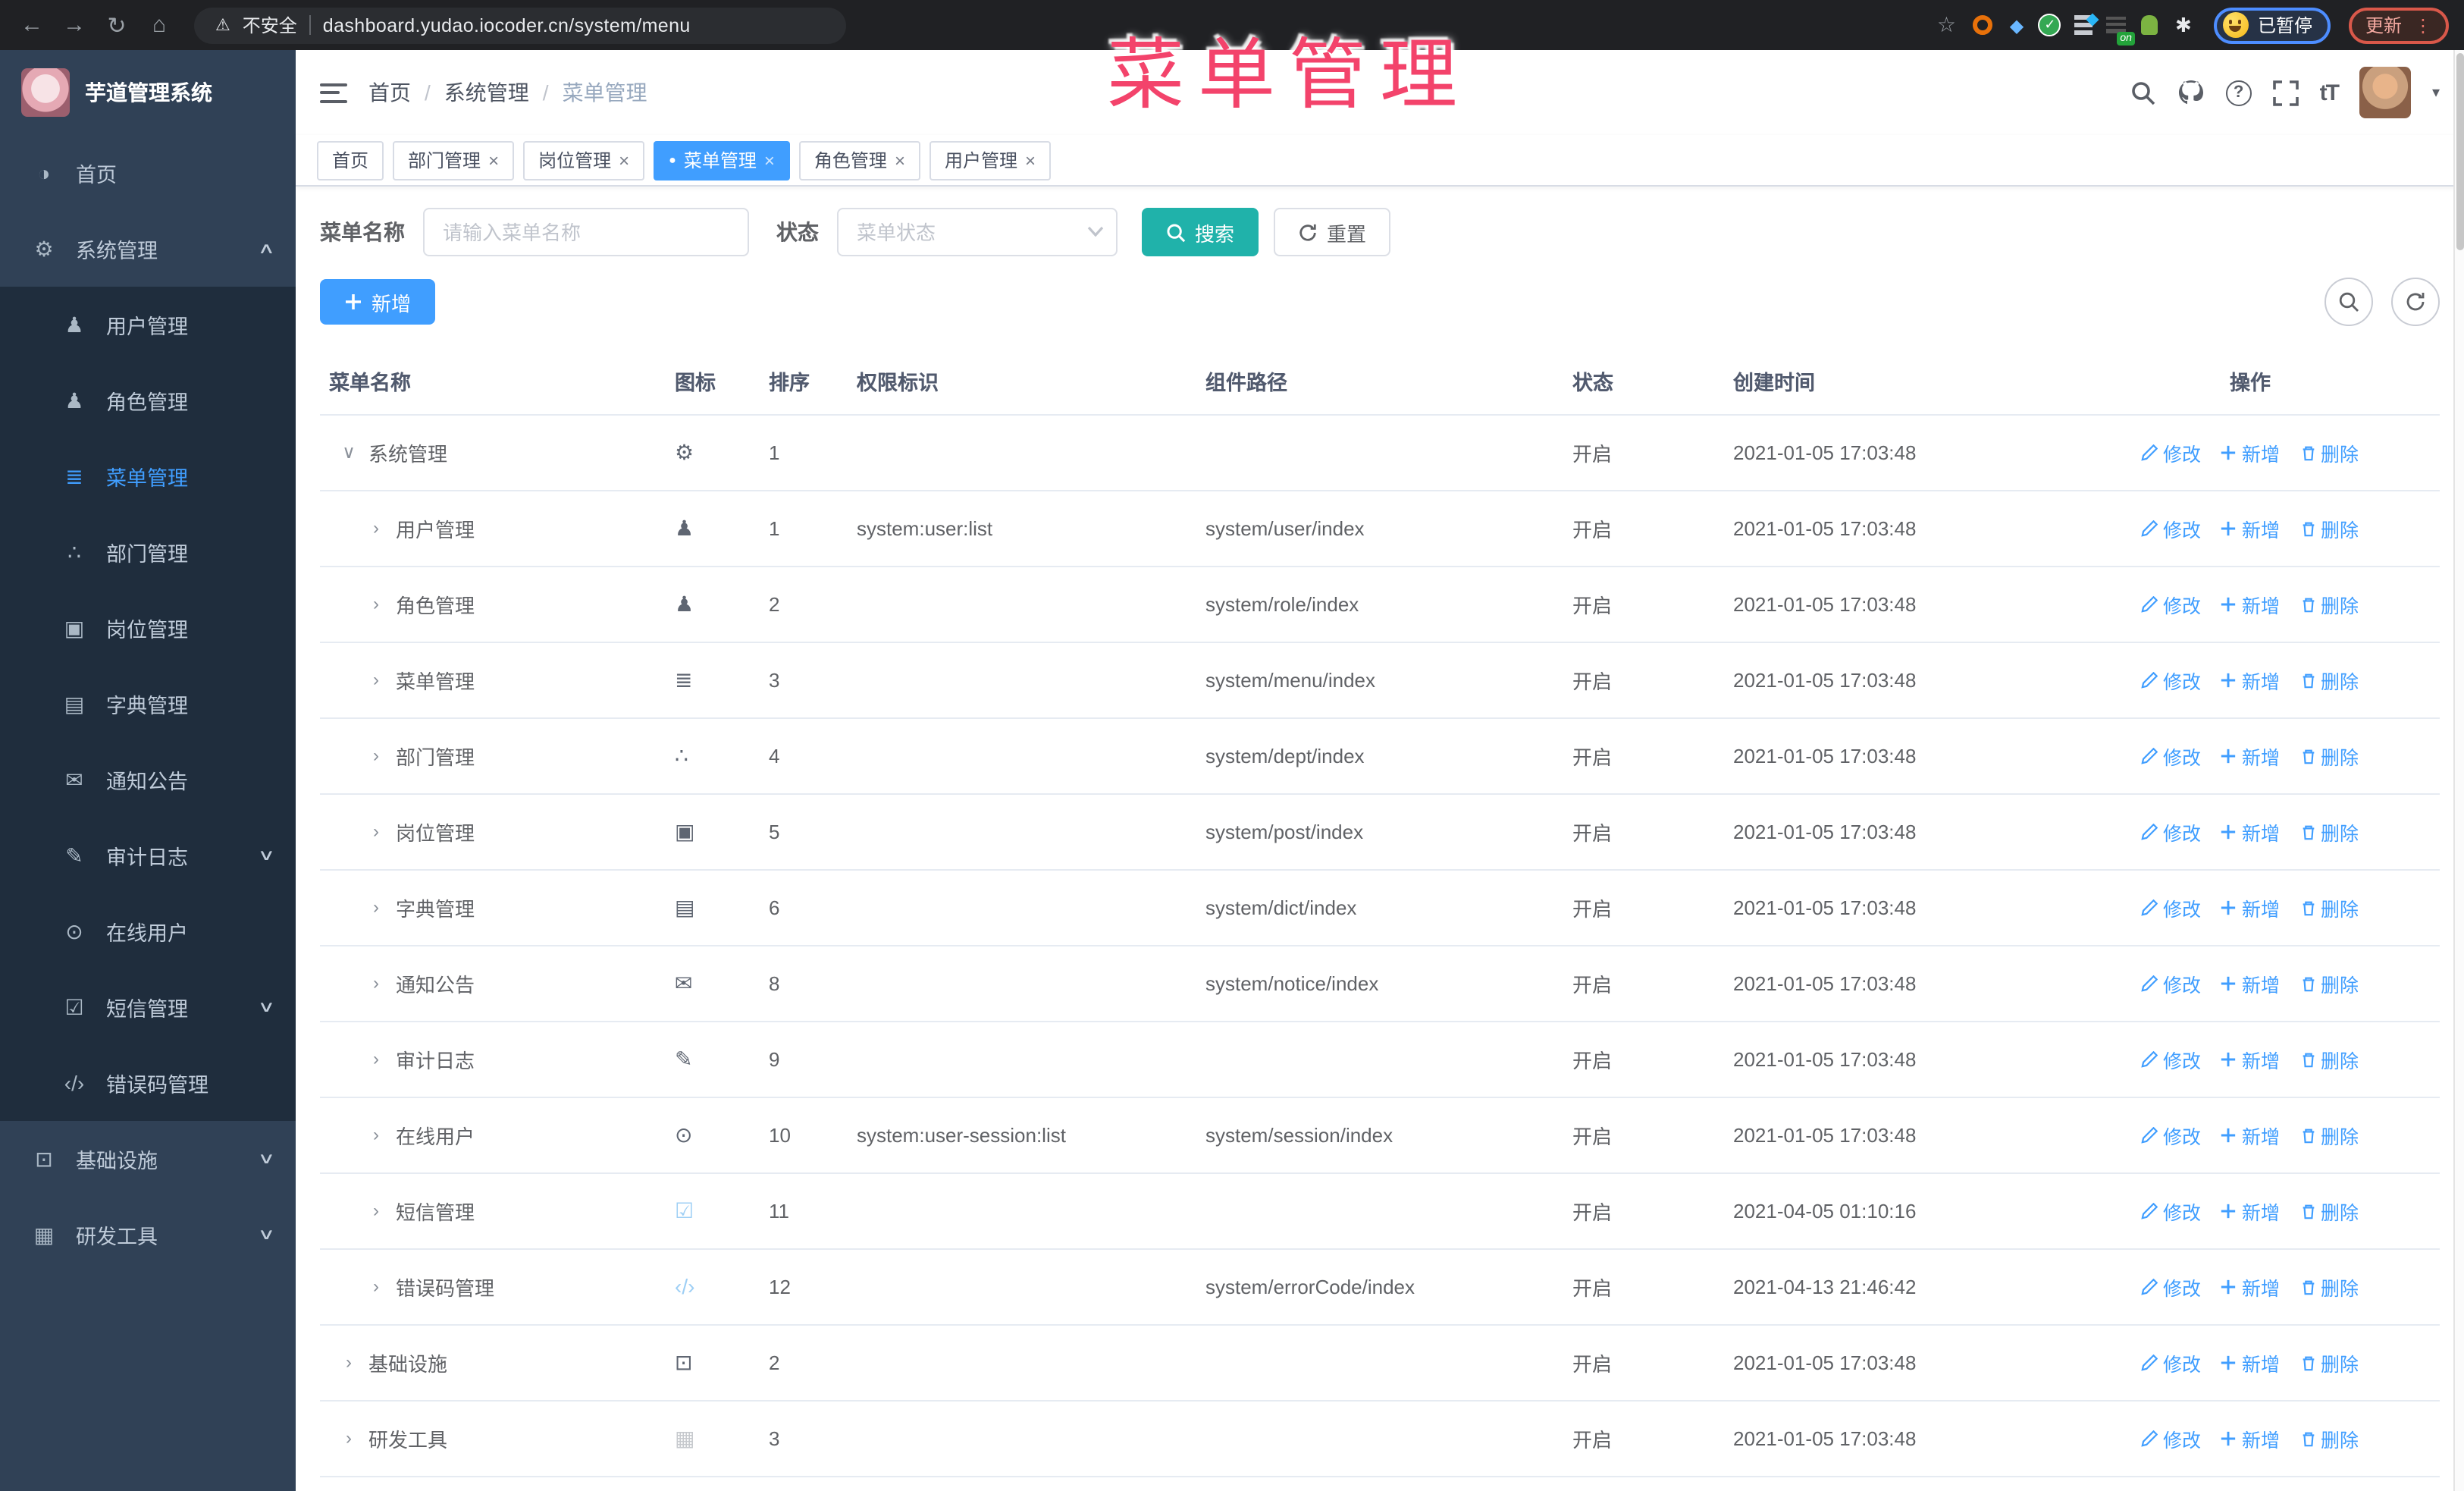 Image resolution: width=2464 pixels, height=1491 pixels. I want to click on font-size-icon: tT, so click(2330, 92).